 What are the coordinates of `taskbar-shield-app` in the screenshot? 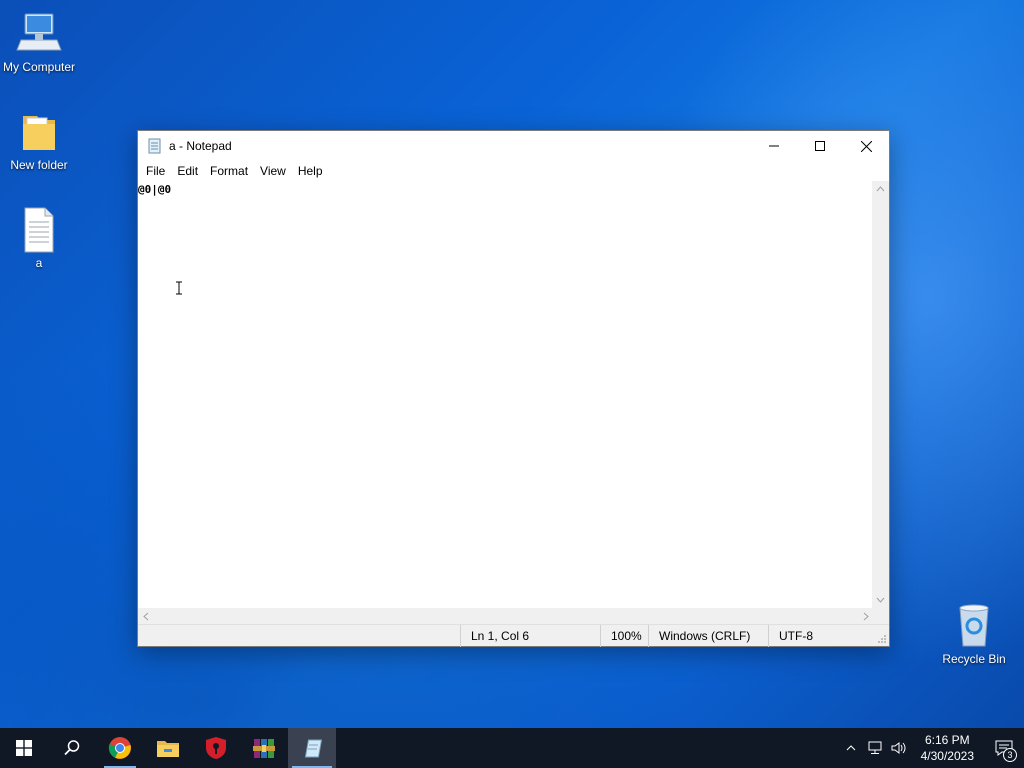 It's located at (216, 748).